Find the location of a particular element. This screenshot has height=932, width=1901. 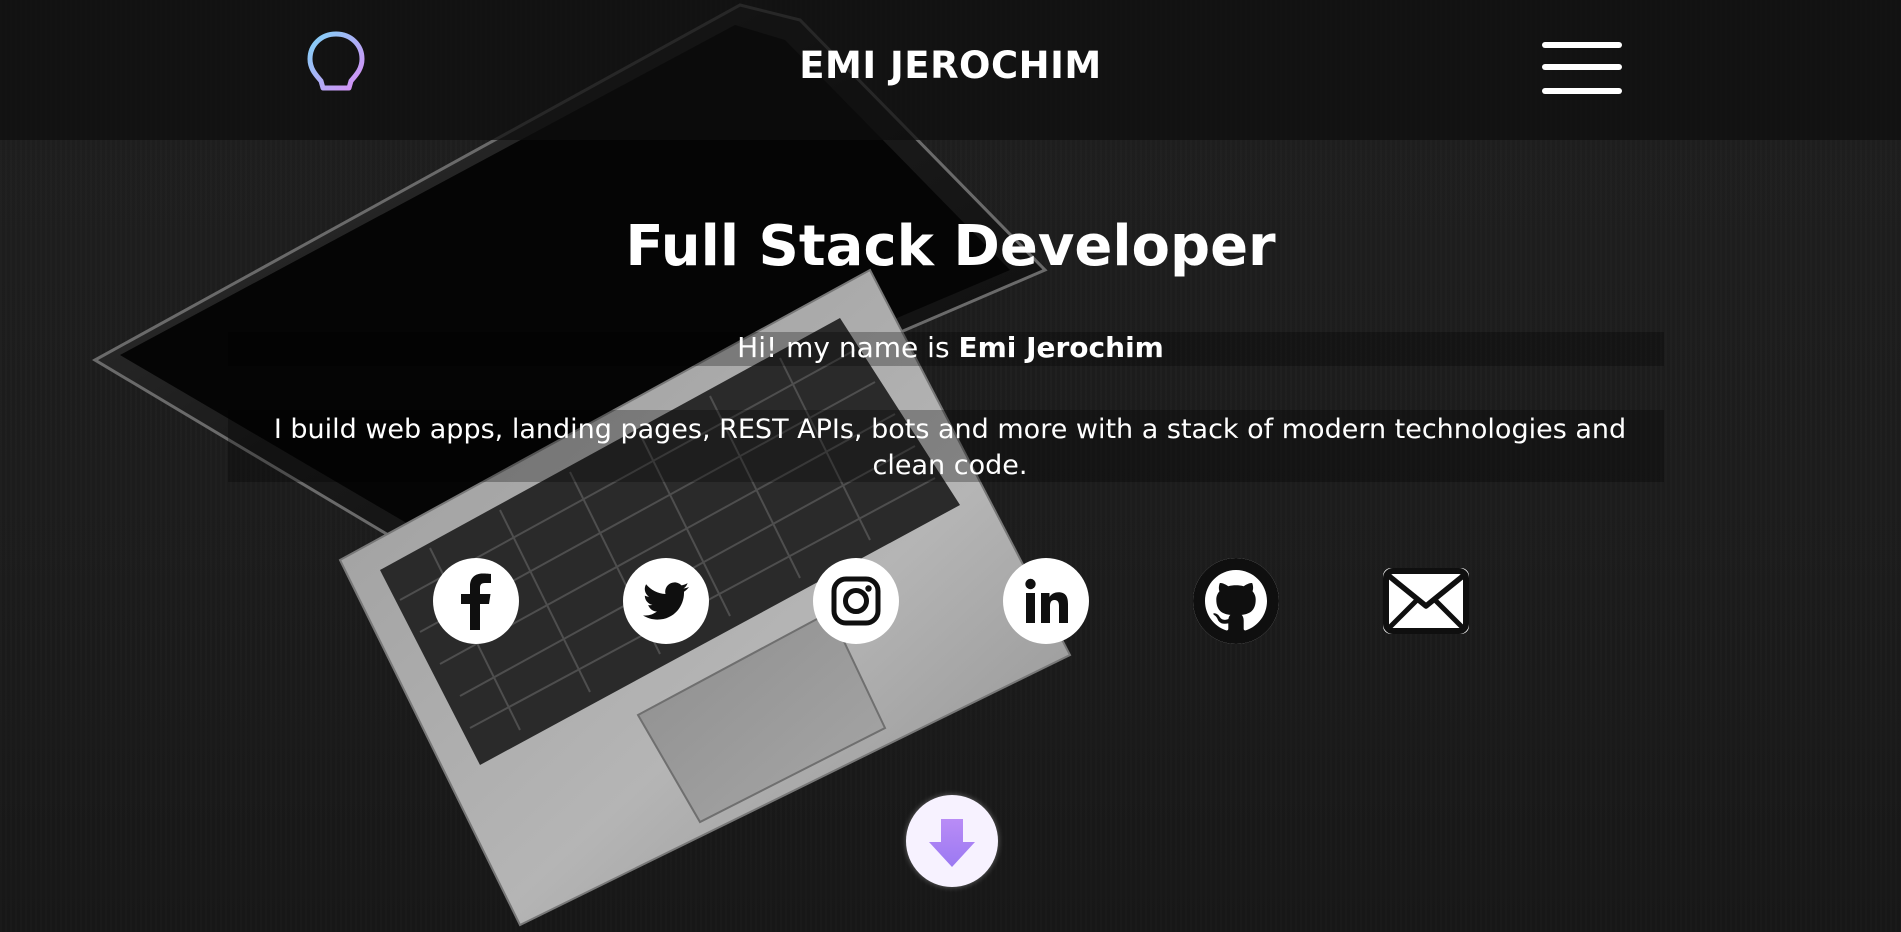

email-link is located at coordinates (1426, 601).